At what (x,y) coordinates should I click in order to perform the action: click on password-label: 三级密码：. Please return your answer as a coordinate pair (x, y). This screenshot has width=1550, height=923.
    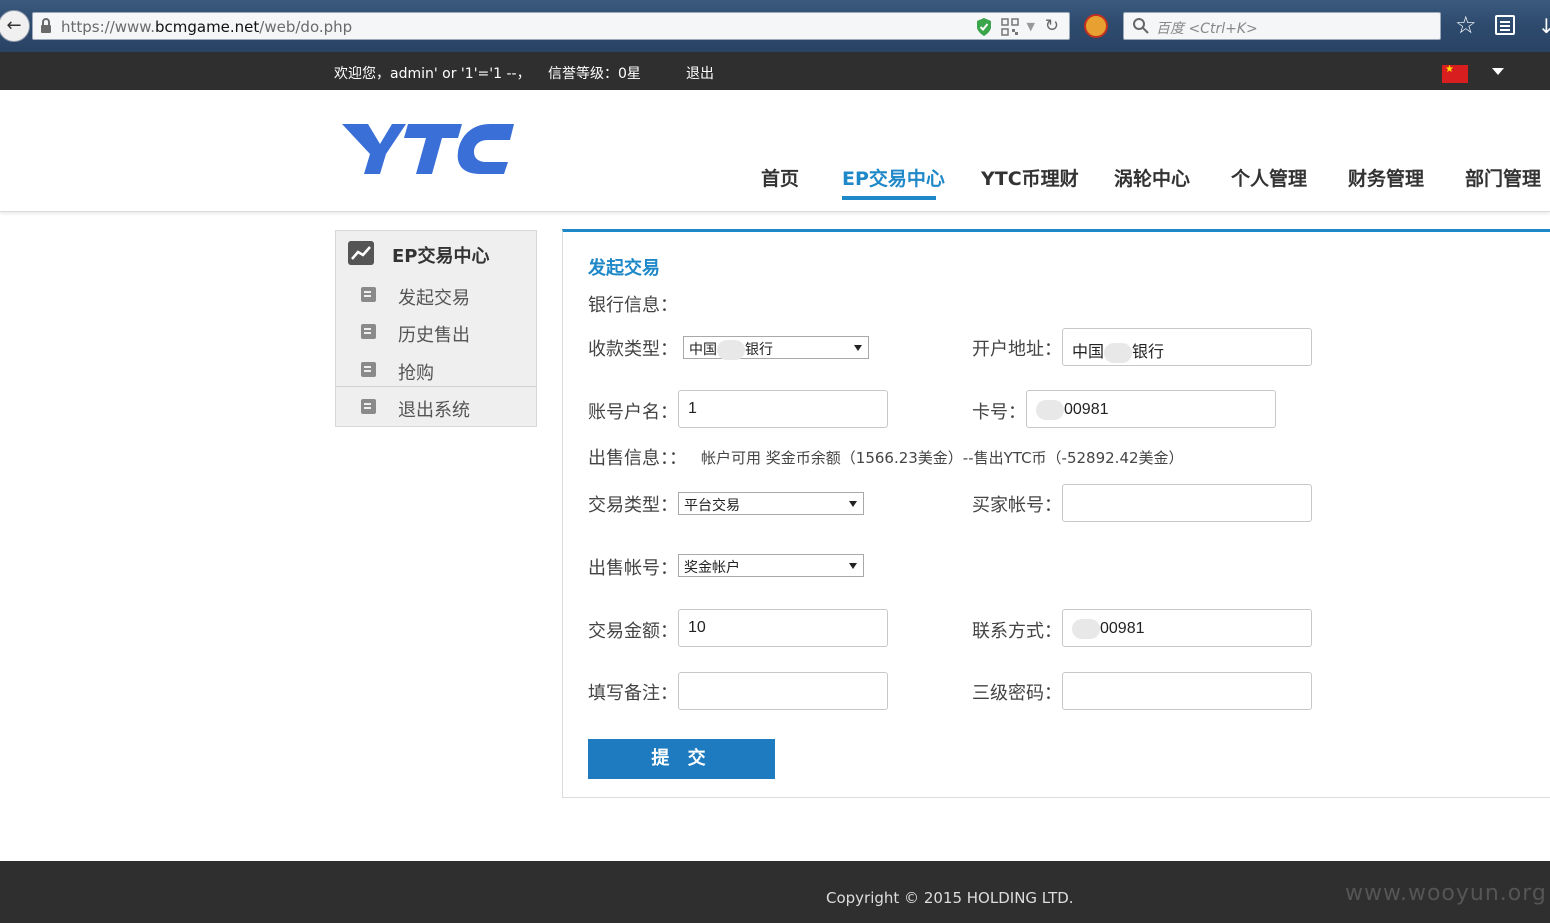
    Looking at the image, I should click on (1017, 693).